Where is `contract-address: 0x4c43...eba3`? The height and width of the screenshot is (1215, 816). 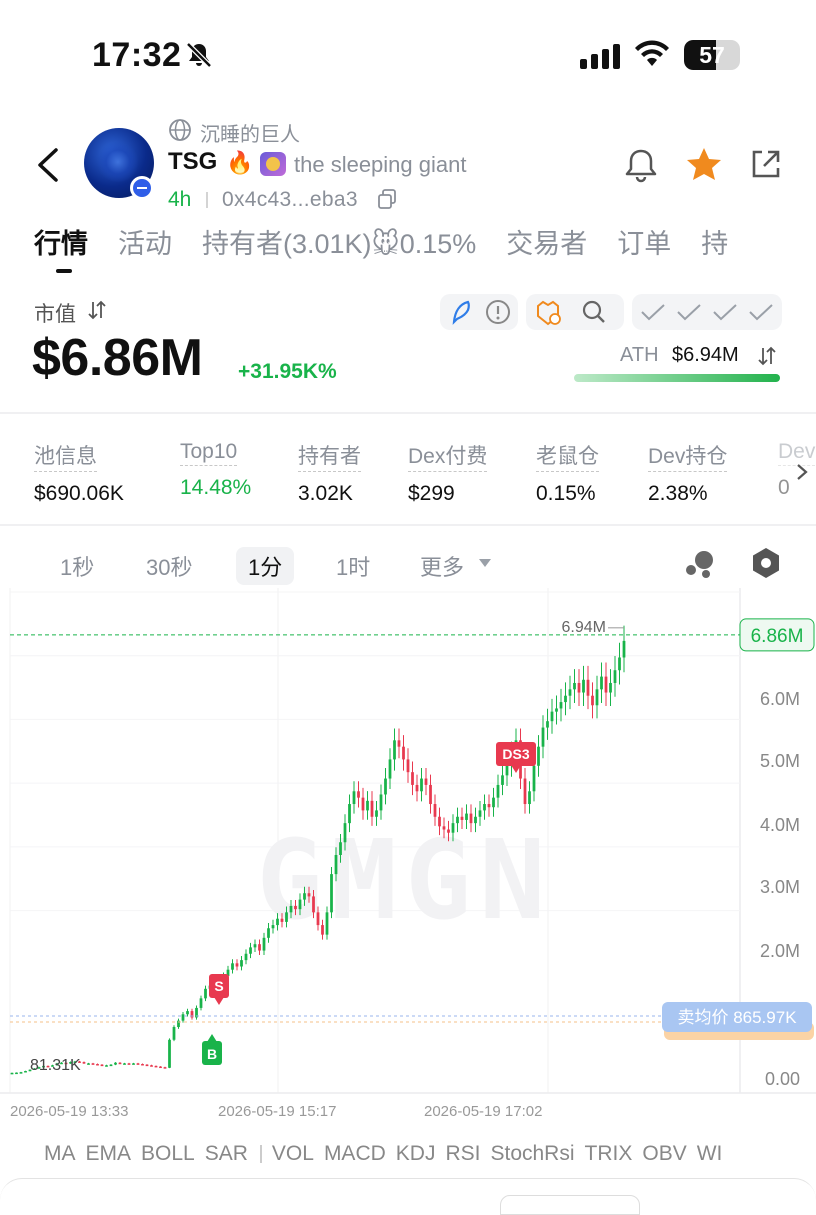
contract-address: 0x4c43...eba3 is located at coordinates (290, 200).